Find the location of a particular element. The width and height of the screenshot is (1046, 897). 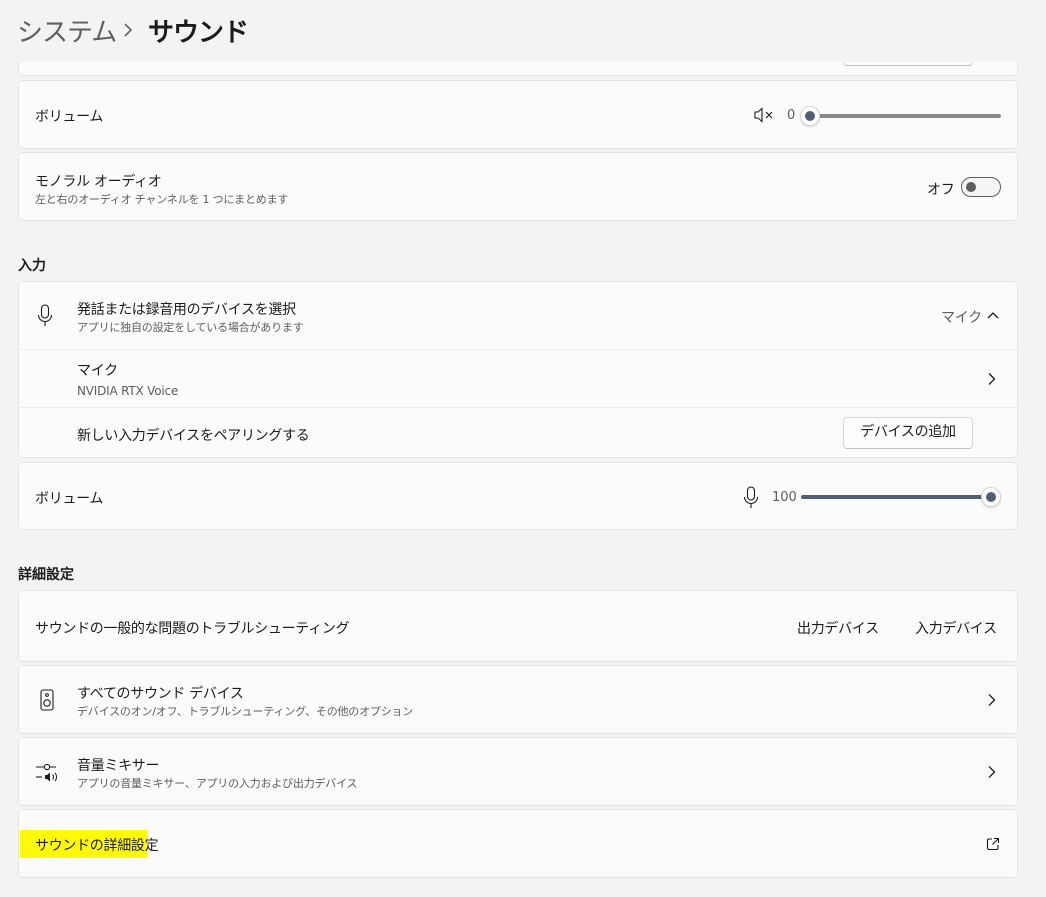

volume-mixer-card: 音量ミキサー アプリの音量ミキサー、アプリの入力および出力デバイス is located at coordinates (518, 771).